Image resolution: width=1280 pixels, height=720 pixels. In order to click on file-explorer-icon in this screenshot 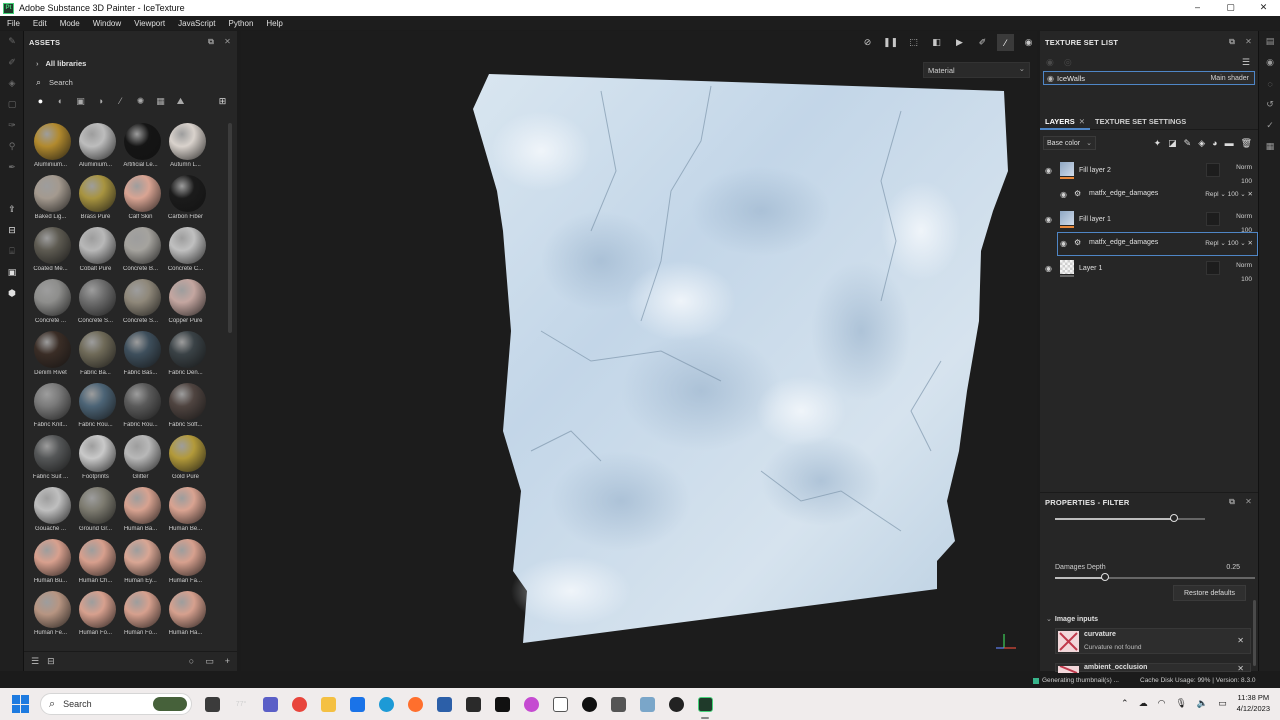, I will do `click(328, 704)`.